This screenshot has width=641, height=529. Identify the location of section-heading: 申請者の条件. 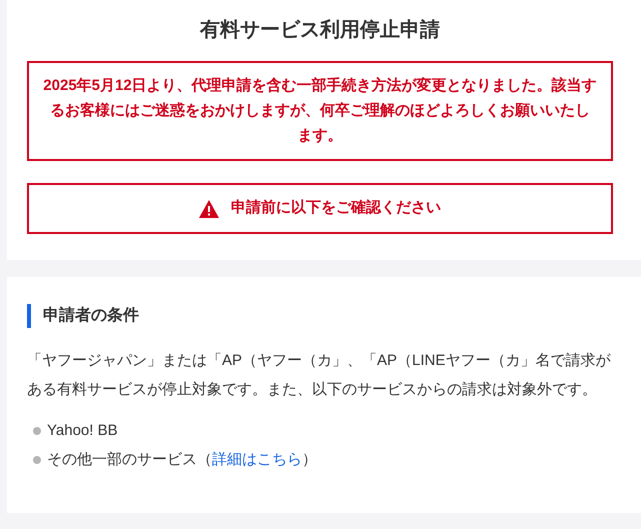
(320, 316).